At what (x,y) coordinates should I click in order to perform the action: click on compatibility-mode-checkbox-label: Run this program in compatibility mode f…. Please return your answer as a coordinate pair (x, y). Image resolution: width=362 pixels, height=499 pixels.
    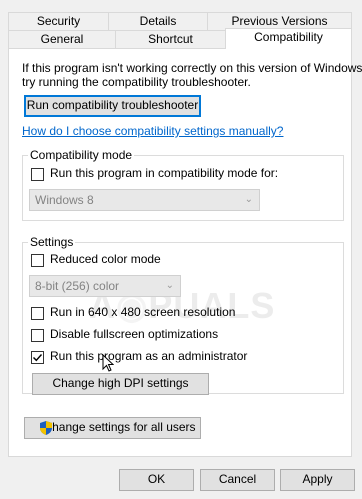
    Looking at the image, I should click on (164, 173).